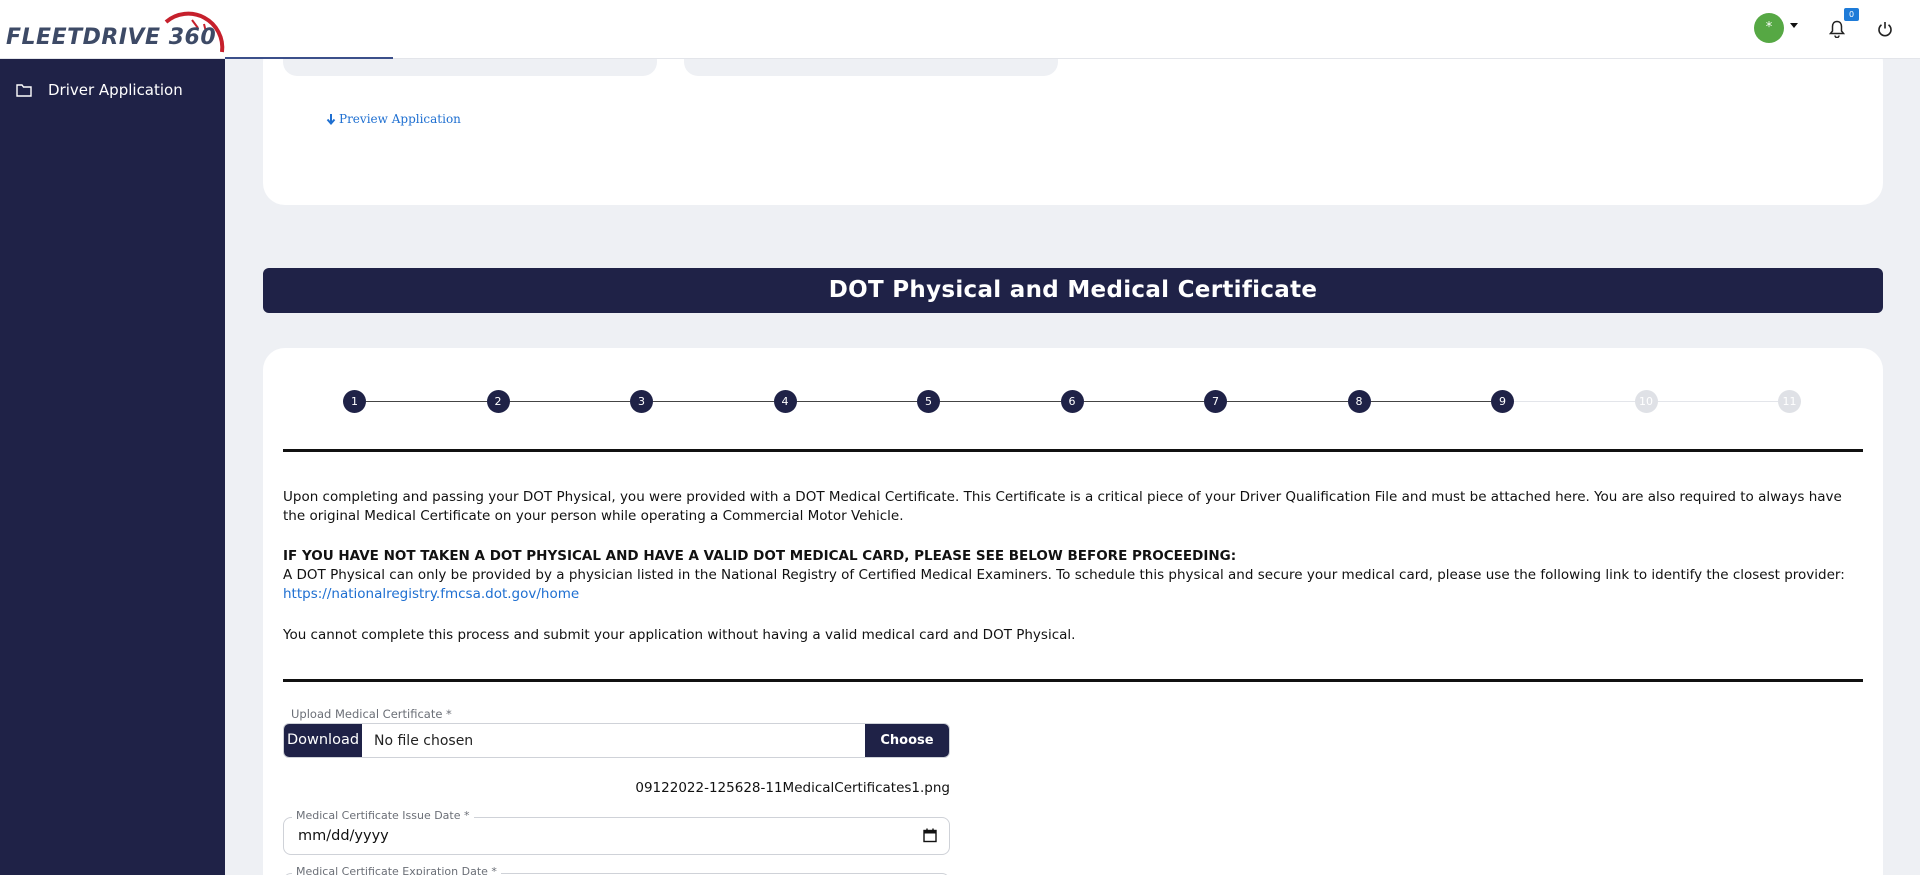 The image size is (1920, 875). Describe the element at coordinates (1502, 401) in the screenshot. I see `step-9: 9` at that location.